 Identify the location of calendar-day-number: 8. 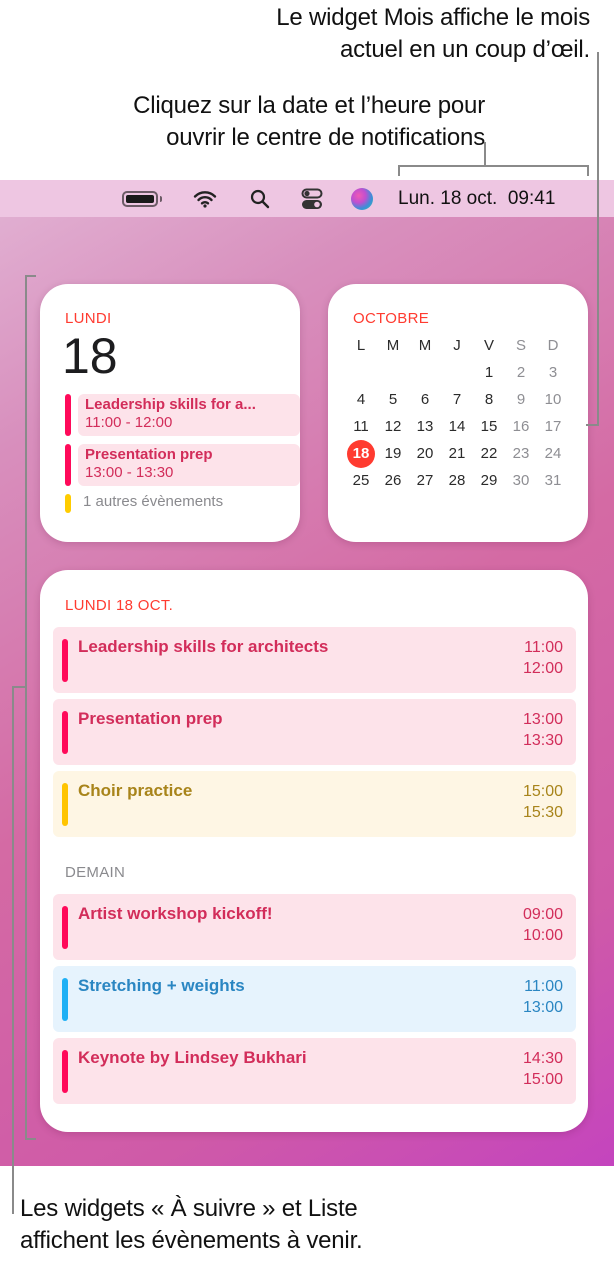
(489, 399).